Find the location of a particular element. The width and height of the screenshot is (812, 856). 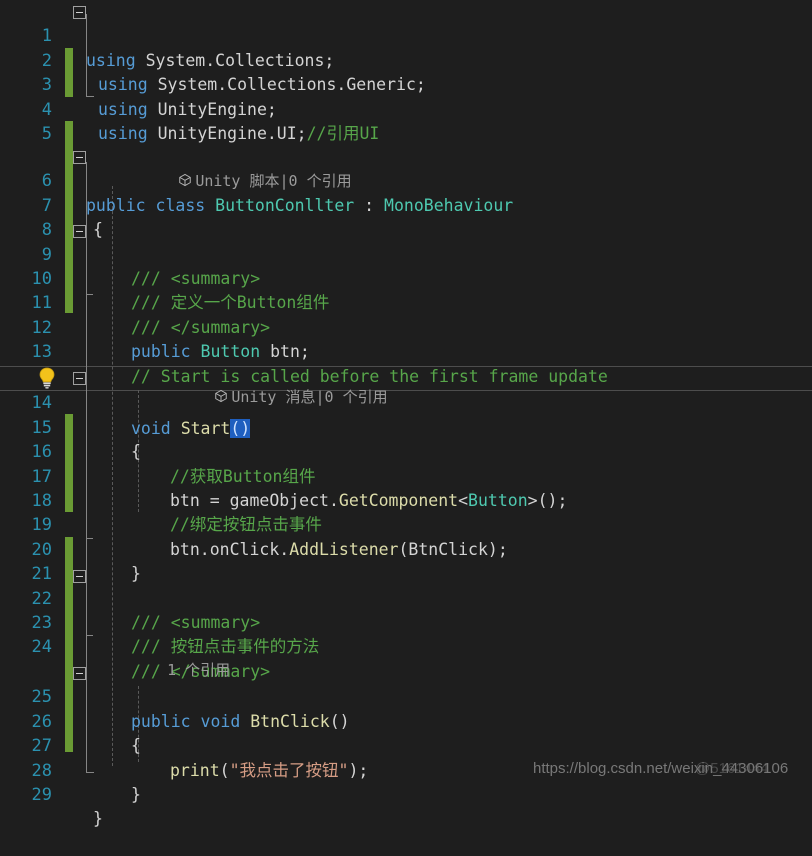

editor-line-22: 22 /// <summary> is located at coordinates (406, 597).